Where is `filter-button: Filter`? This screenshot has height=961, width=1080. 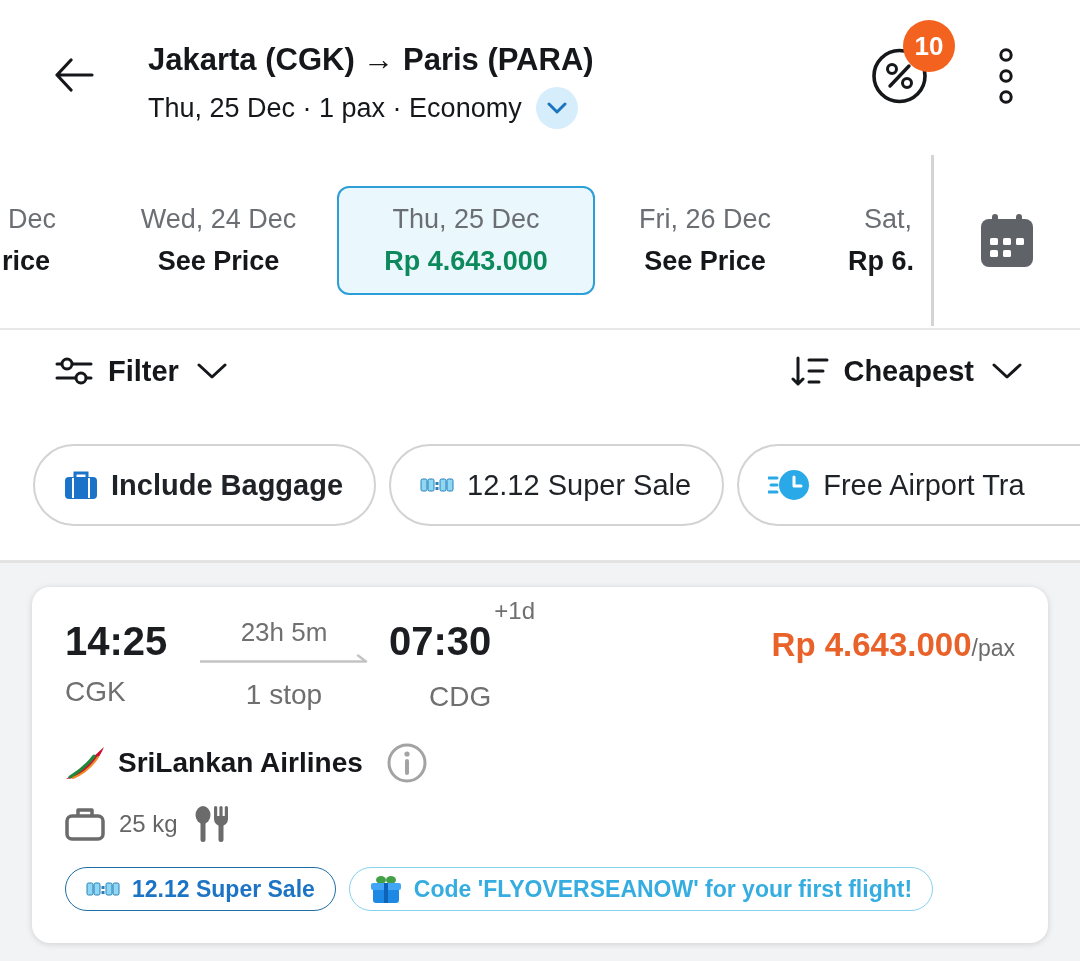
filter-button: Filter is located at coordinates (141, 371).